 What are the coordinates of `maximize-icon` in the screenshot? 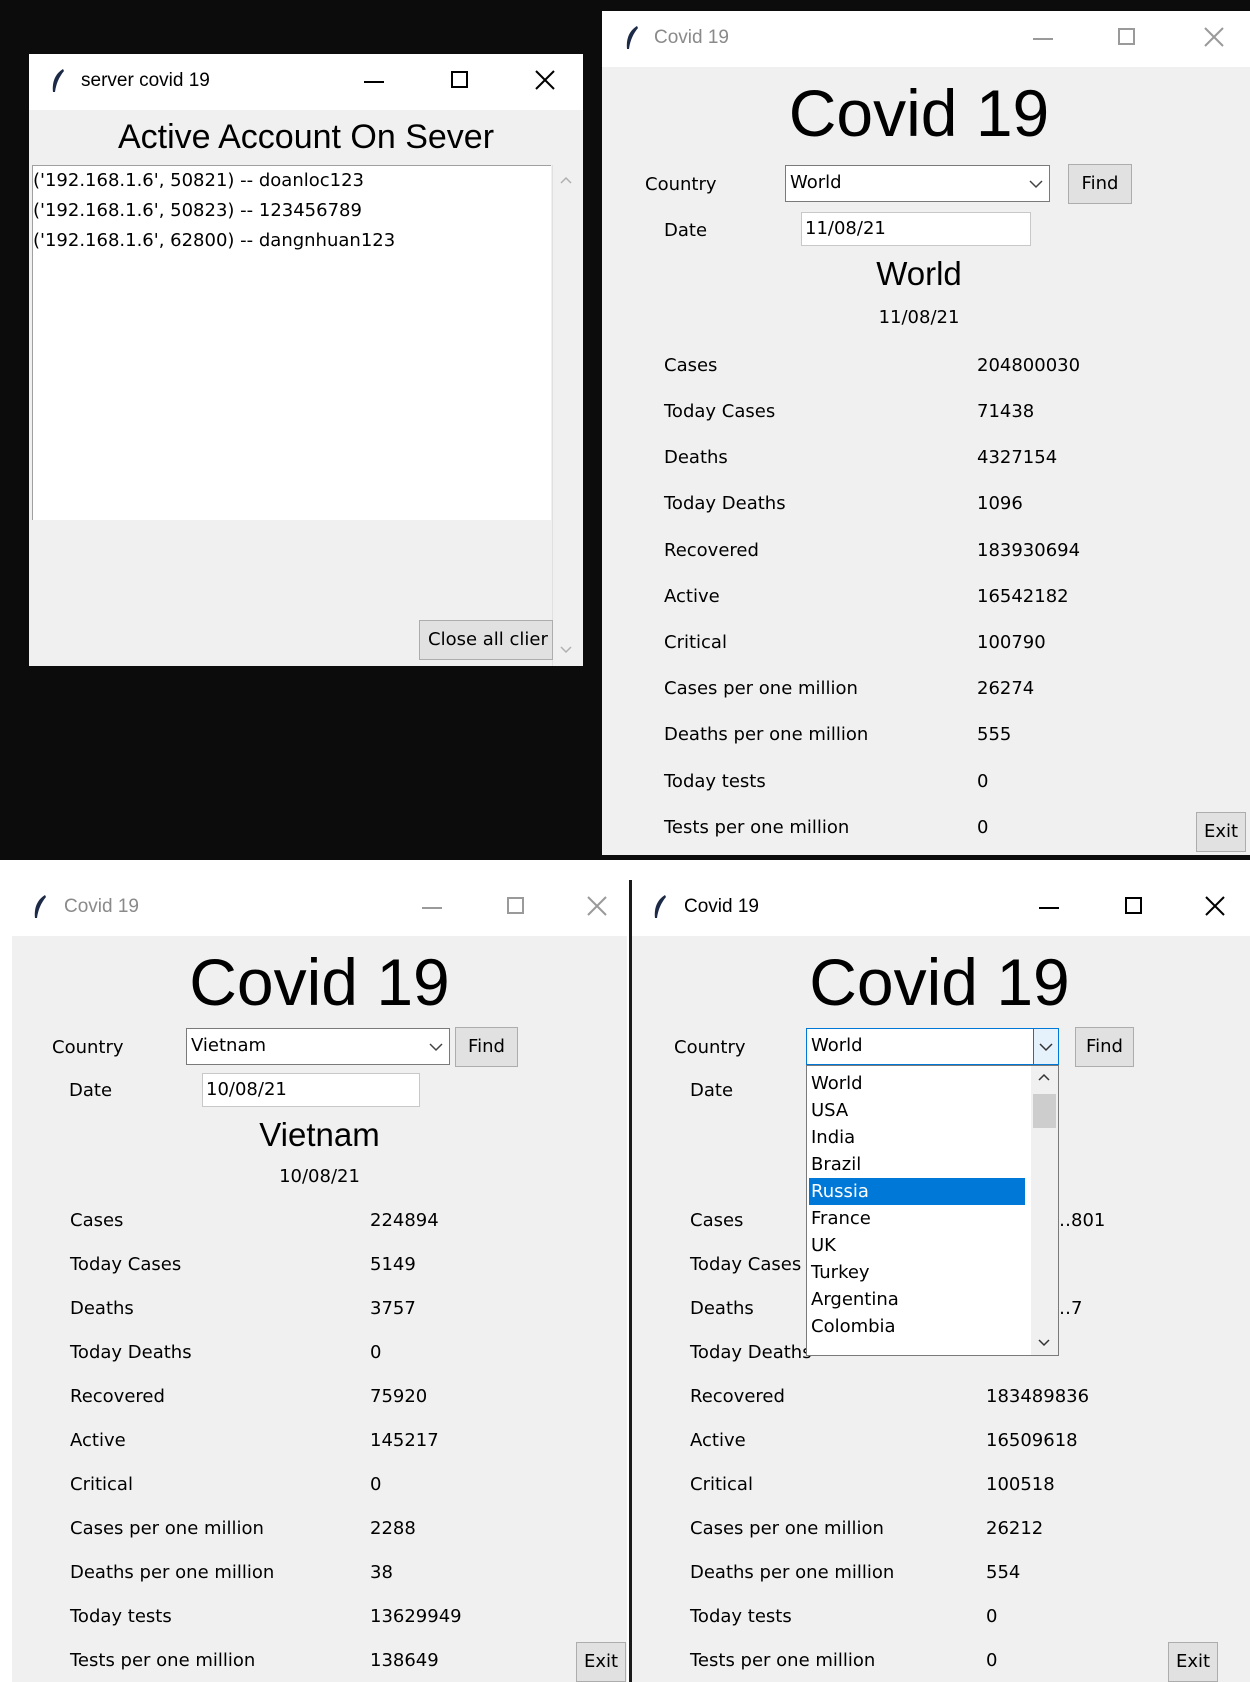 It's located at (1126, 36).